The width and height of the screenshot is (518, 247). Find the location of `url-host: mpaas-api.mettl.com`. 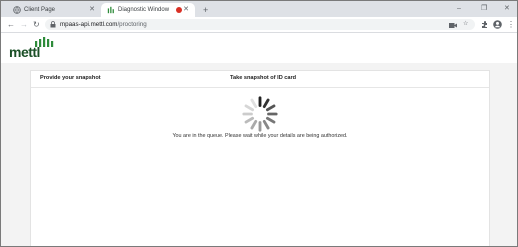

url-host: mpaas-api.mettl.com is located at coordinates (89, 24).